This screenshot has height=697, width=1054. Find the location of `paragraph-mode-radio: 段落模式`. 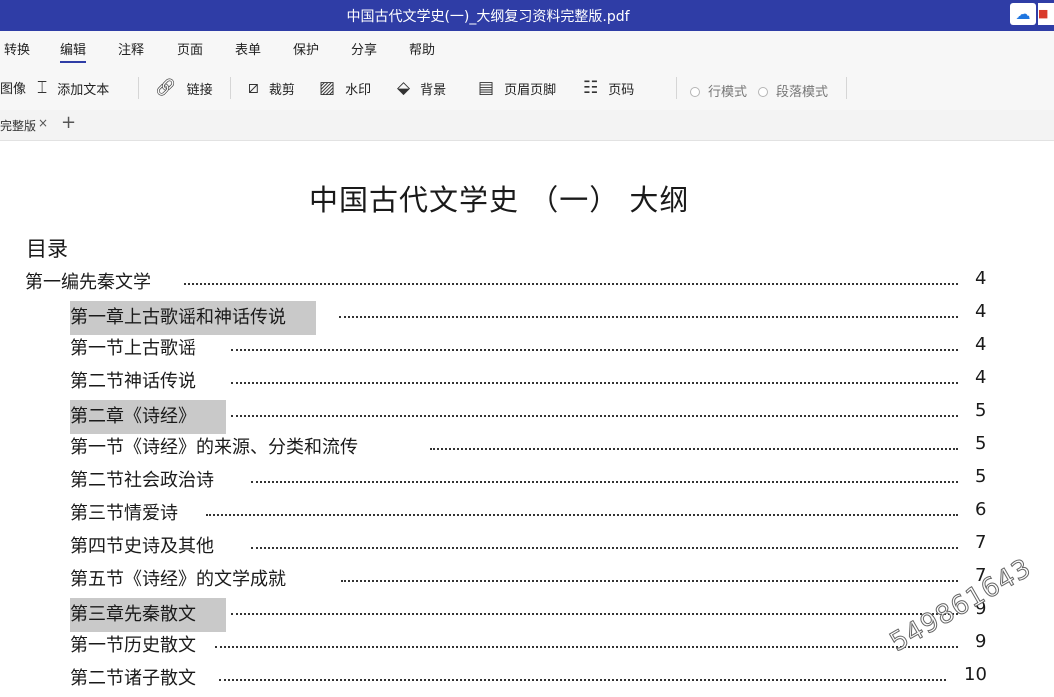

paragraph-mode-radio: 段落模式 is located at coordinates (793, 90).